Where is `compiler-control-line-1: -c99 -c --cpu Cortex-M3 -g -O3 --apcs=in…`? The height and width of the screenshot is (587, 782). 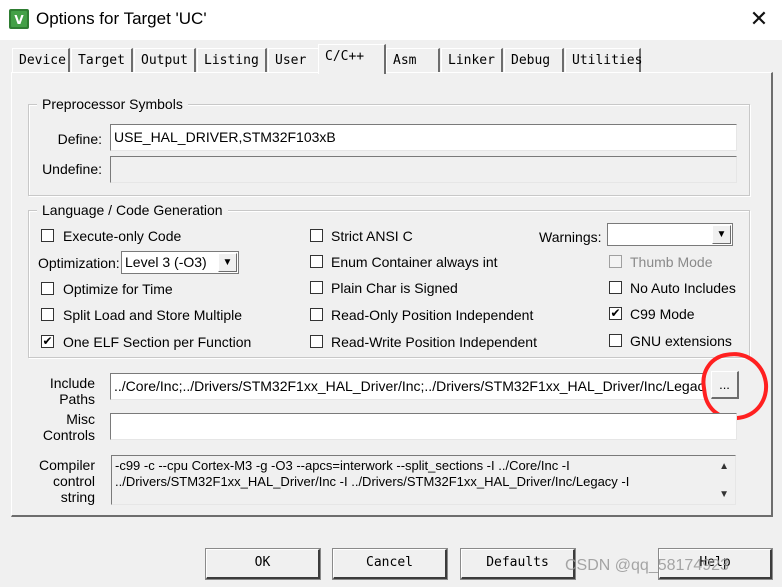 compiler-control-line-1: -c99 -c --cpu Cortex-M3 -g -O3 --apcs=in… is located at coordinates (342, 465).